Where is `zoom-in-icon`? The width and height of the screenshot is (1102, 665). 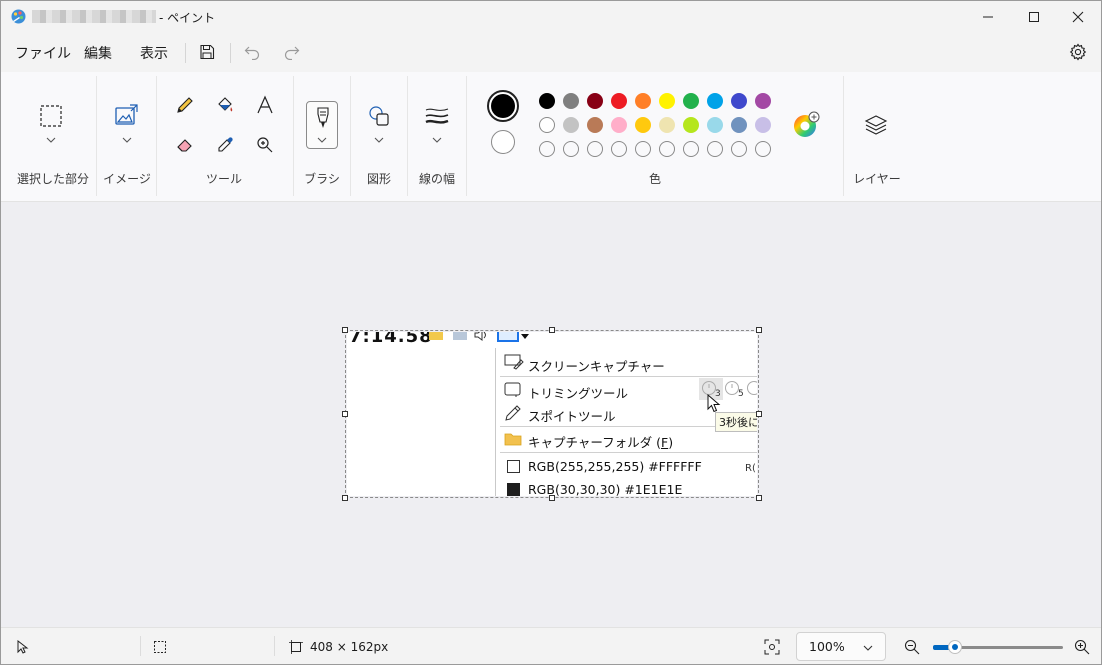 zoom-in-icon is located at coordinates (1082, 647).